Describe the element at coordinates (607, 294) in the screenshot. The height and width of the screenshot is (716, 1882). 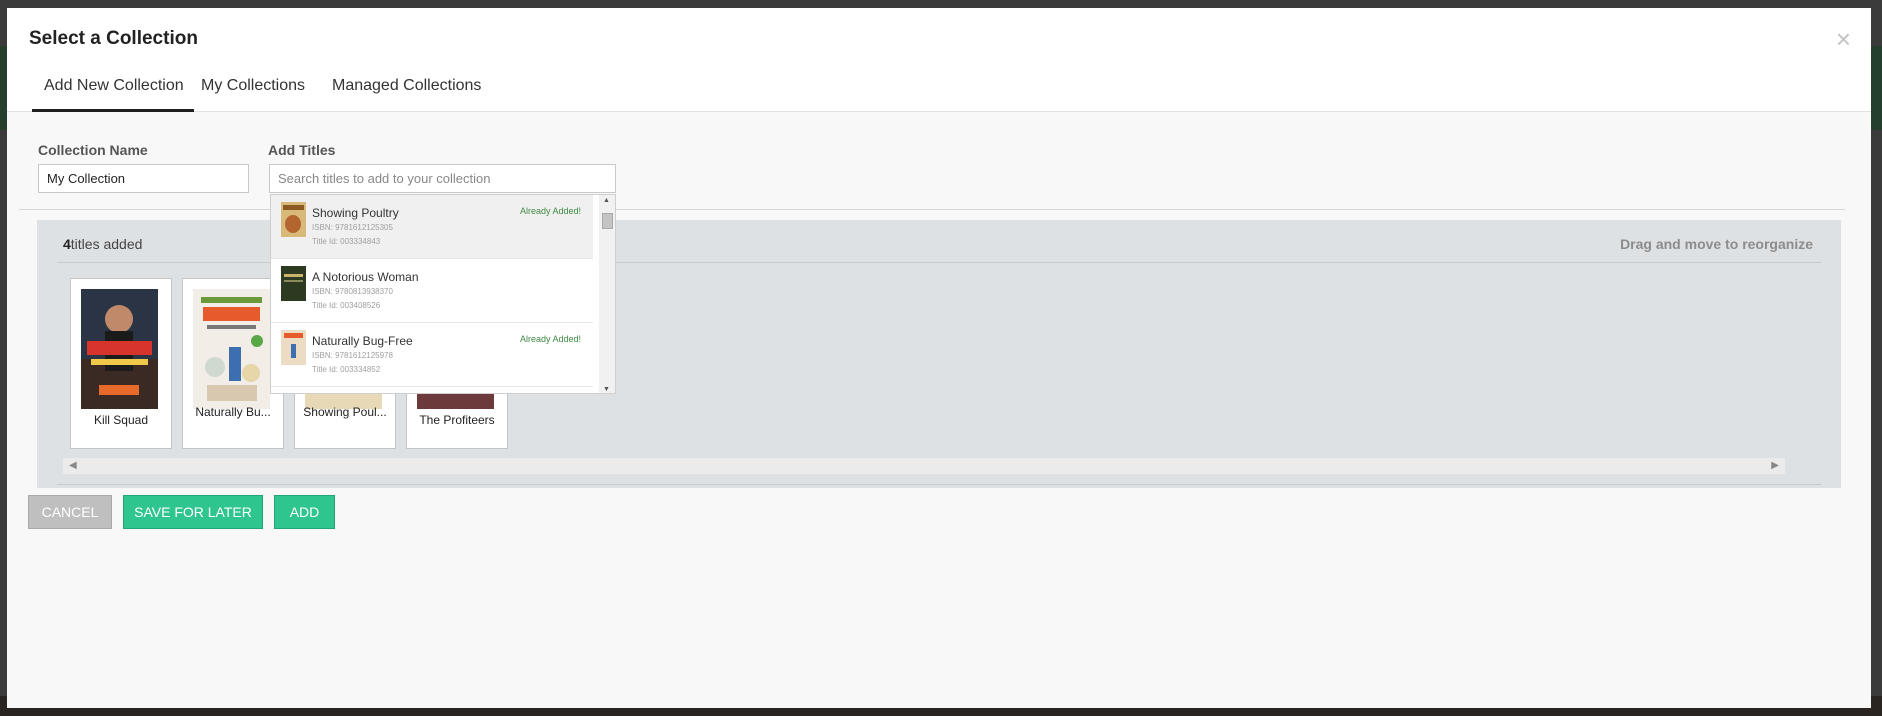
I see `vertical-scrollbar: ▲ ▼` at that location.